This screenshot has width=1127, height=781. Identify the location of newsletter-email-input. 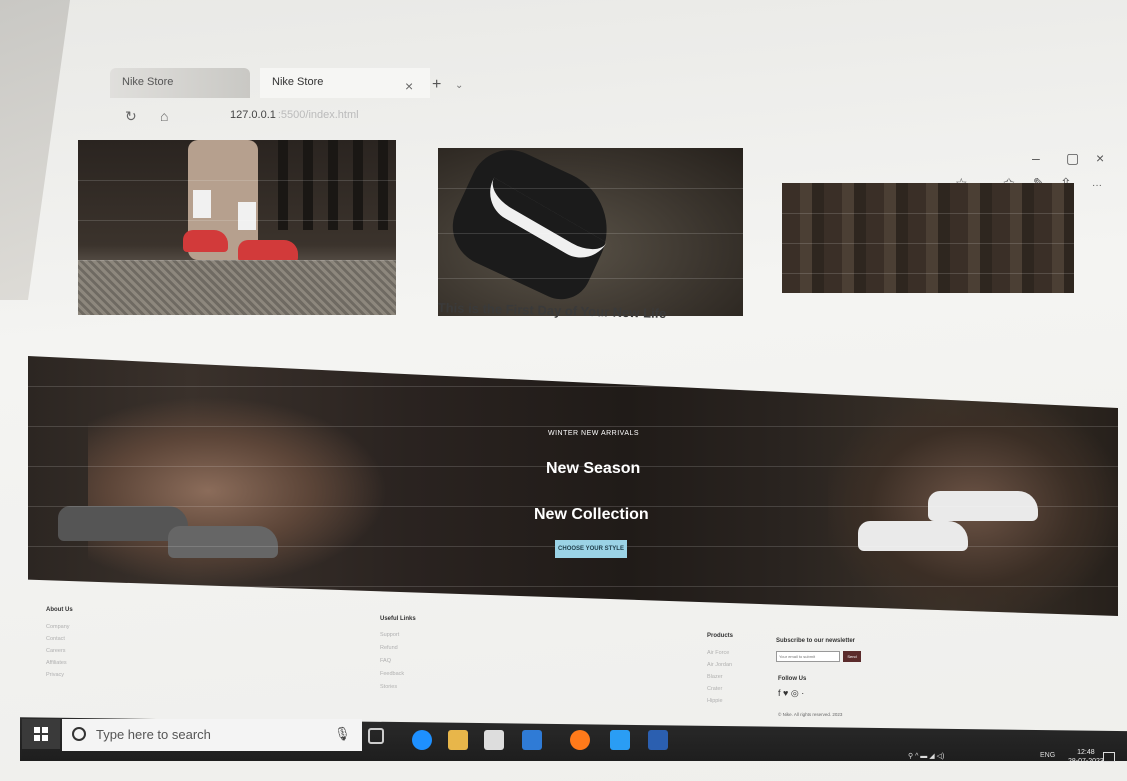
(808, 656).